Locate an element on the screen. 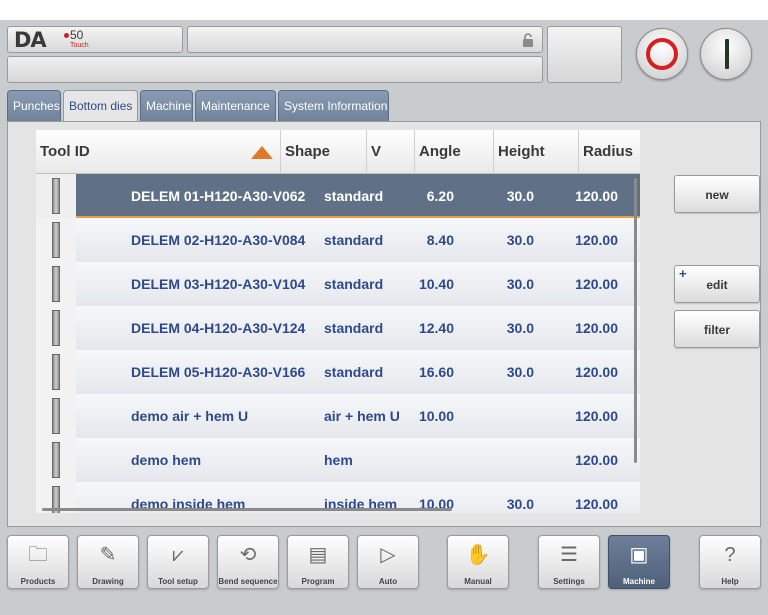  cell-shape: air + hem U is located at coordinates (362, 416).